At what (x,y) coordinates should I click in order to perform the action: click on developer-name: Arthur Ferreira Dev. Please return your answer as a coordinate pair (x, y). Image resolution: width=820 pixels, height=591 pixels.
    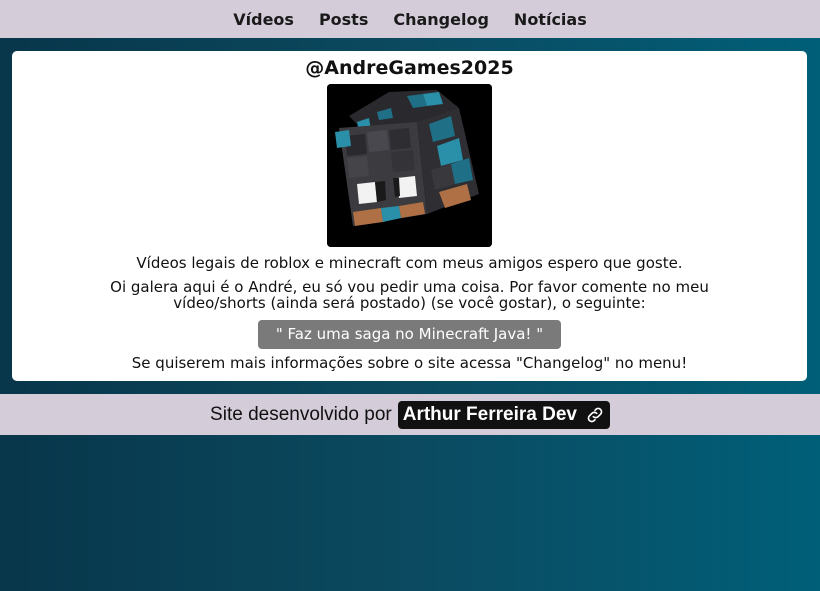
    Looking at the image, I should click on (489, 414).